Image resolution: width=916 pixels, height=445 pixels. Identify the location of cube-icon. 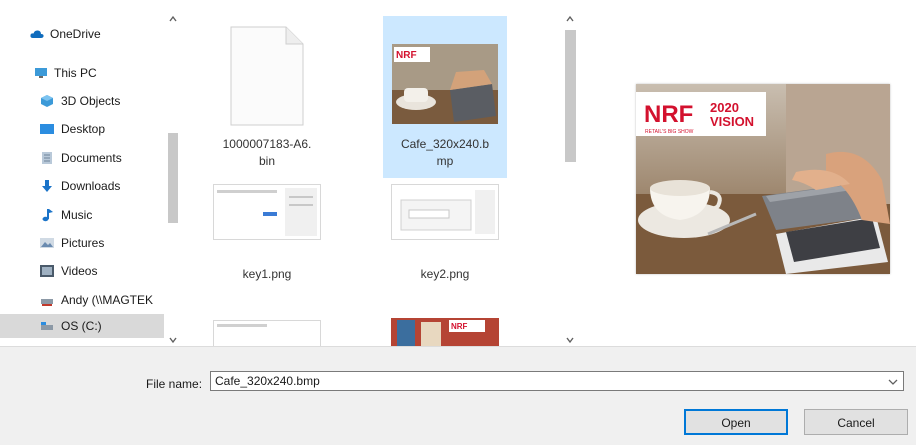
(47, 101).